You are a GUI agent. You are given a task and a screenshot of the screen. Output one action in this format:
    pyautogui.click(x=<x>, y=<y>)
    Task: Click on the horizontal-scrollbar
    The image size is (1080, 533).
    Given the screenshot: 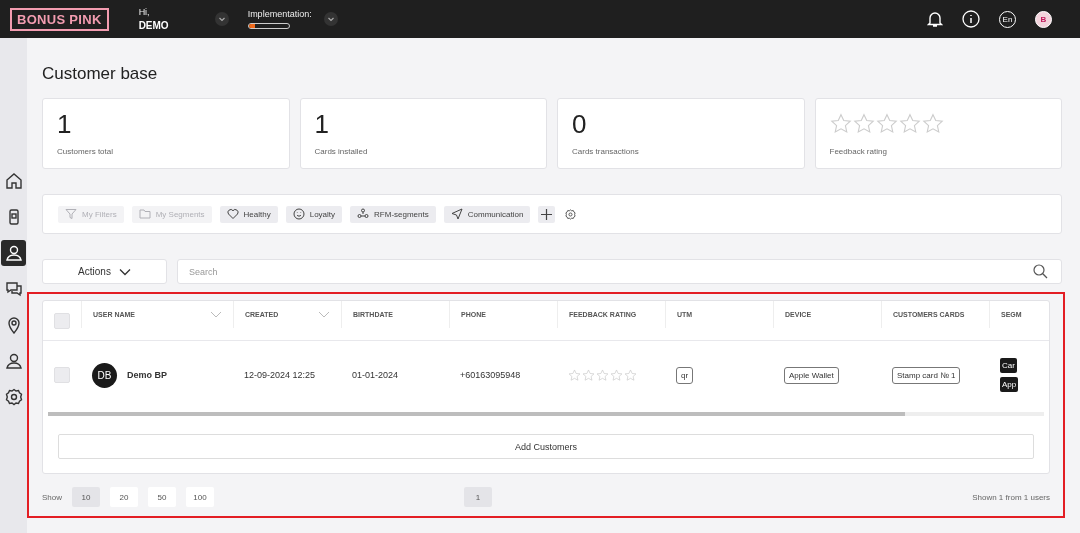 What is the action you would take?
    pyautogui.click(x=546, y=414)
    